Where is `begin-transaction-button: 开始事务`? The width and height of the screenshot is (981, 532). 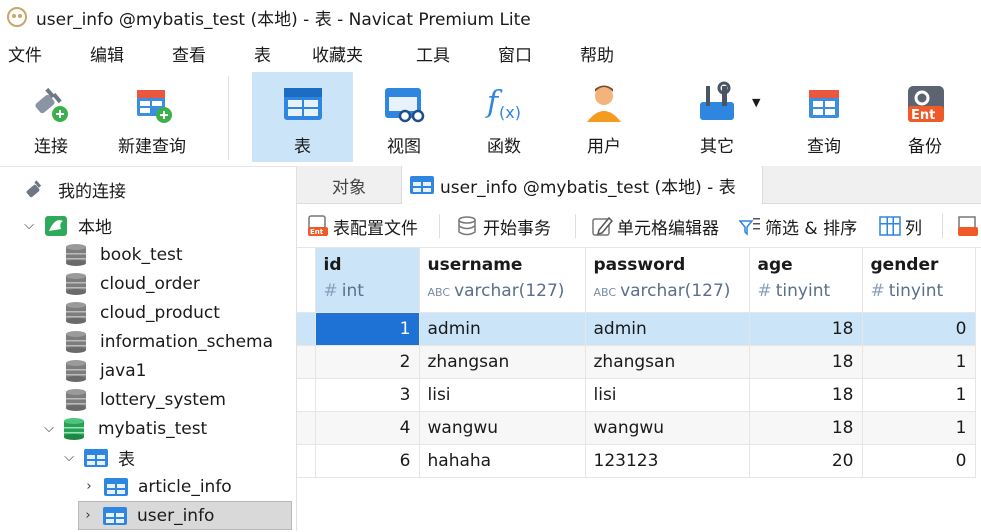
begin-transaction-button: 开始事务 is located at coordinates (504, 226).